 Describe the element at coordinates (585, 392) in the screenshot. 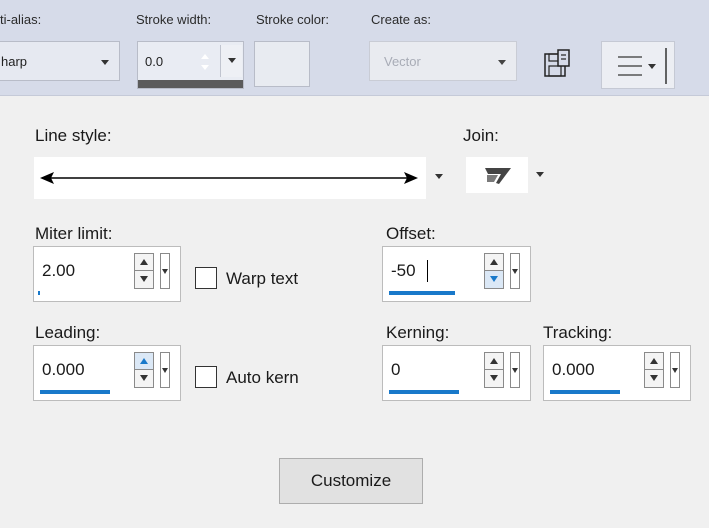

I see `tracking-slider-bar` at that location.